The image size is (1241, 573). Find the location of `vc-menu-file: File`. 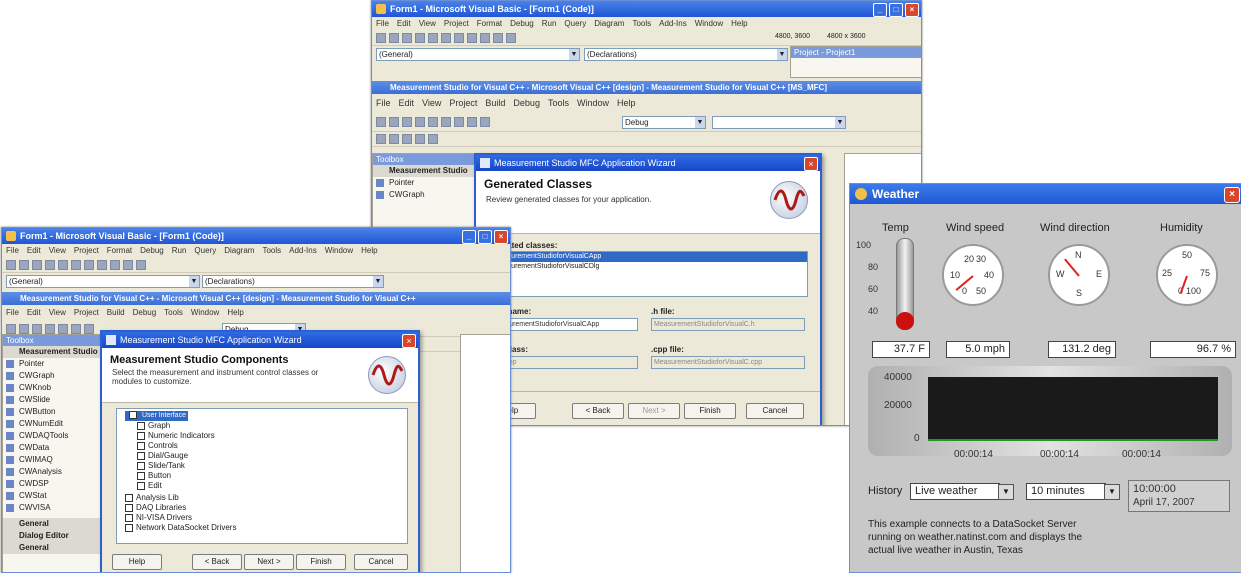

vc-menu-file: File is located at coordinates (383, 103).